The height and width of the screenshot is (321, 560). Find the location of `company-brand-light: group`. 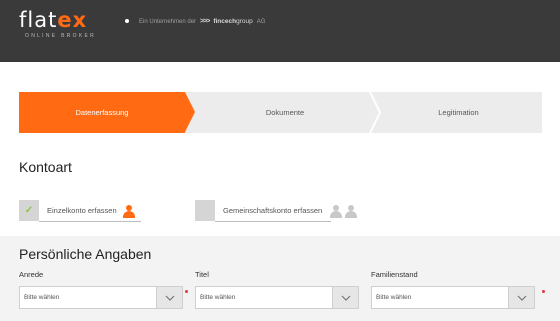

company-brand-light: group is located at coordinates (244, 21).